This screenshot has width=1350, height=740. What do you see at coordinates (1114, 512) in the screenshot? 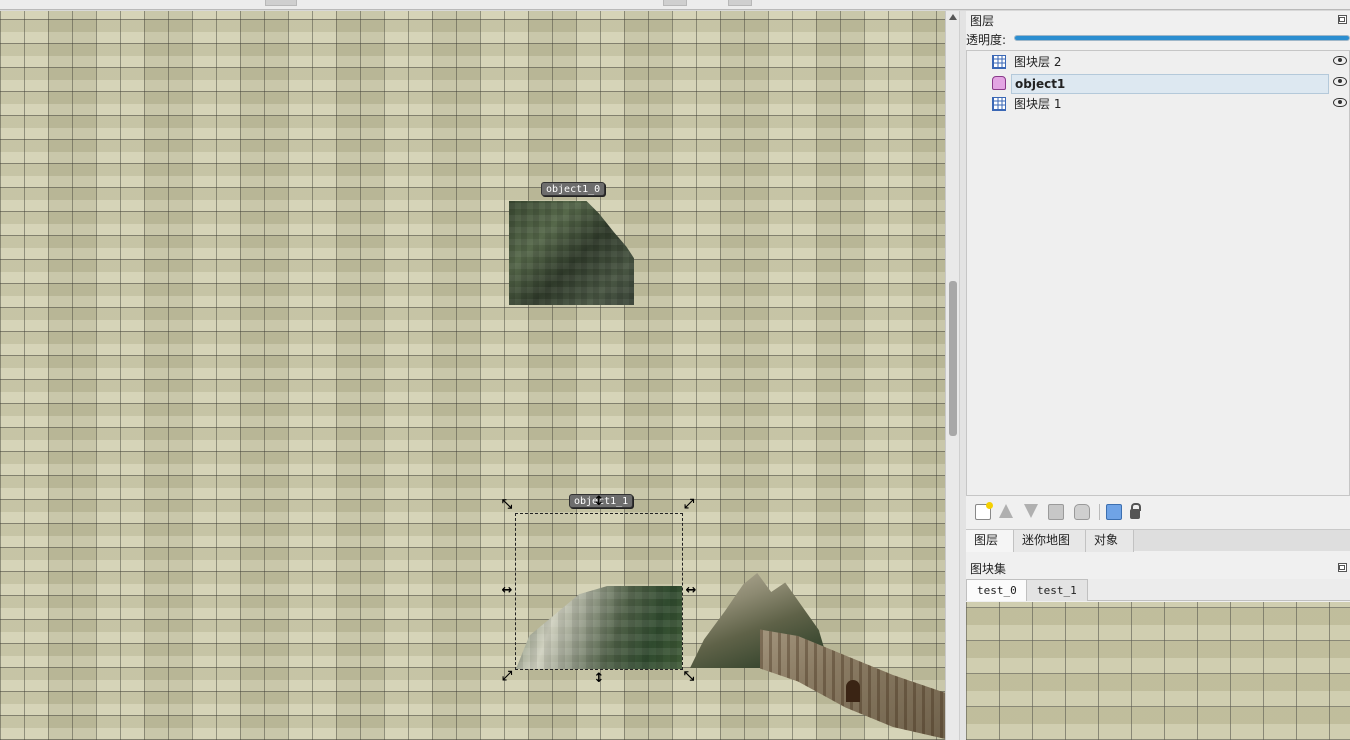
I see `show-other-layers-icon` at bounding box center [1114, 512].